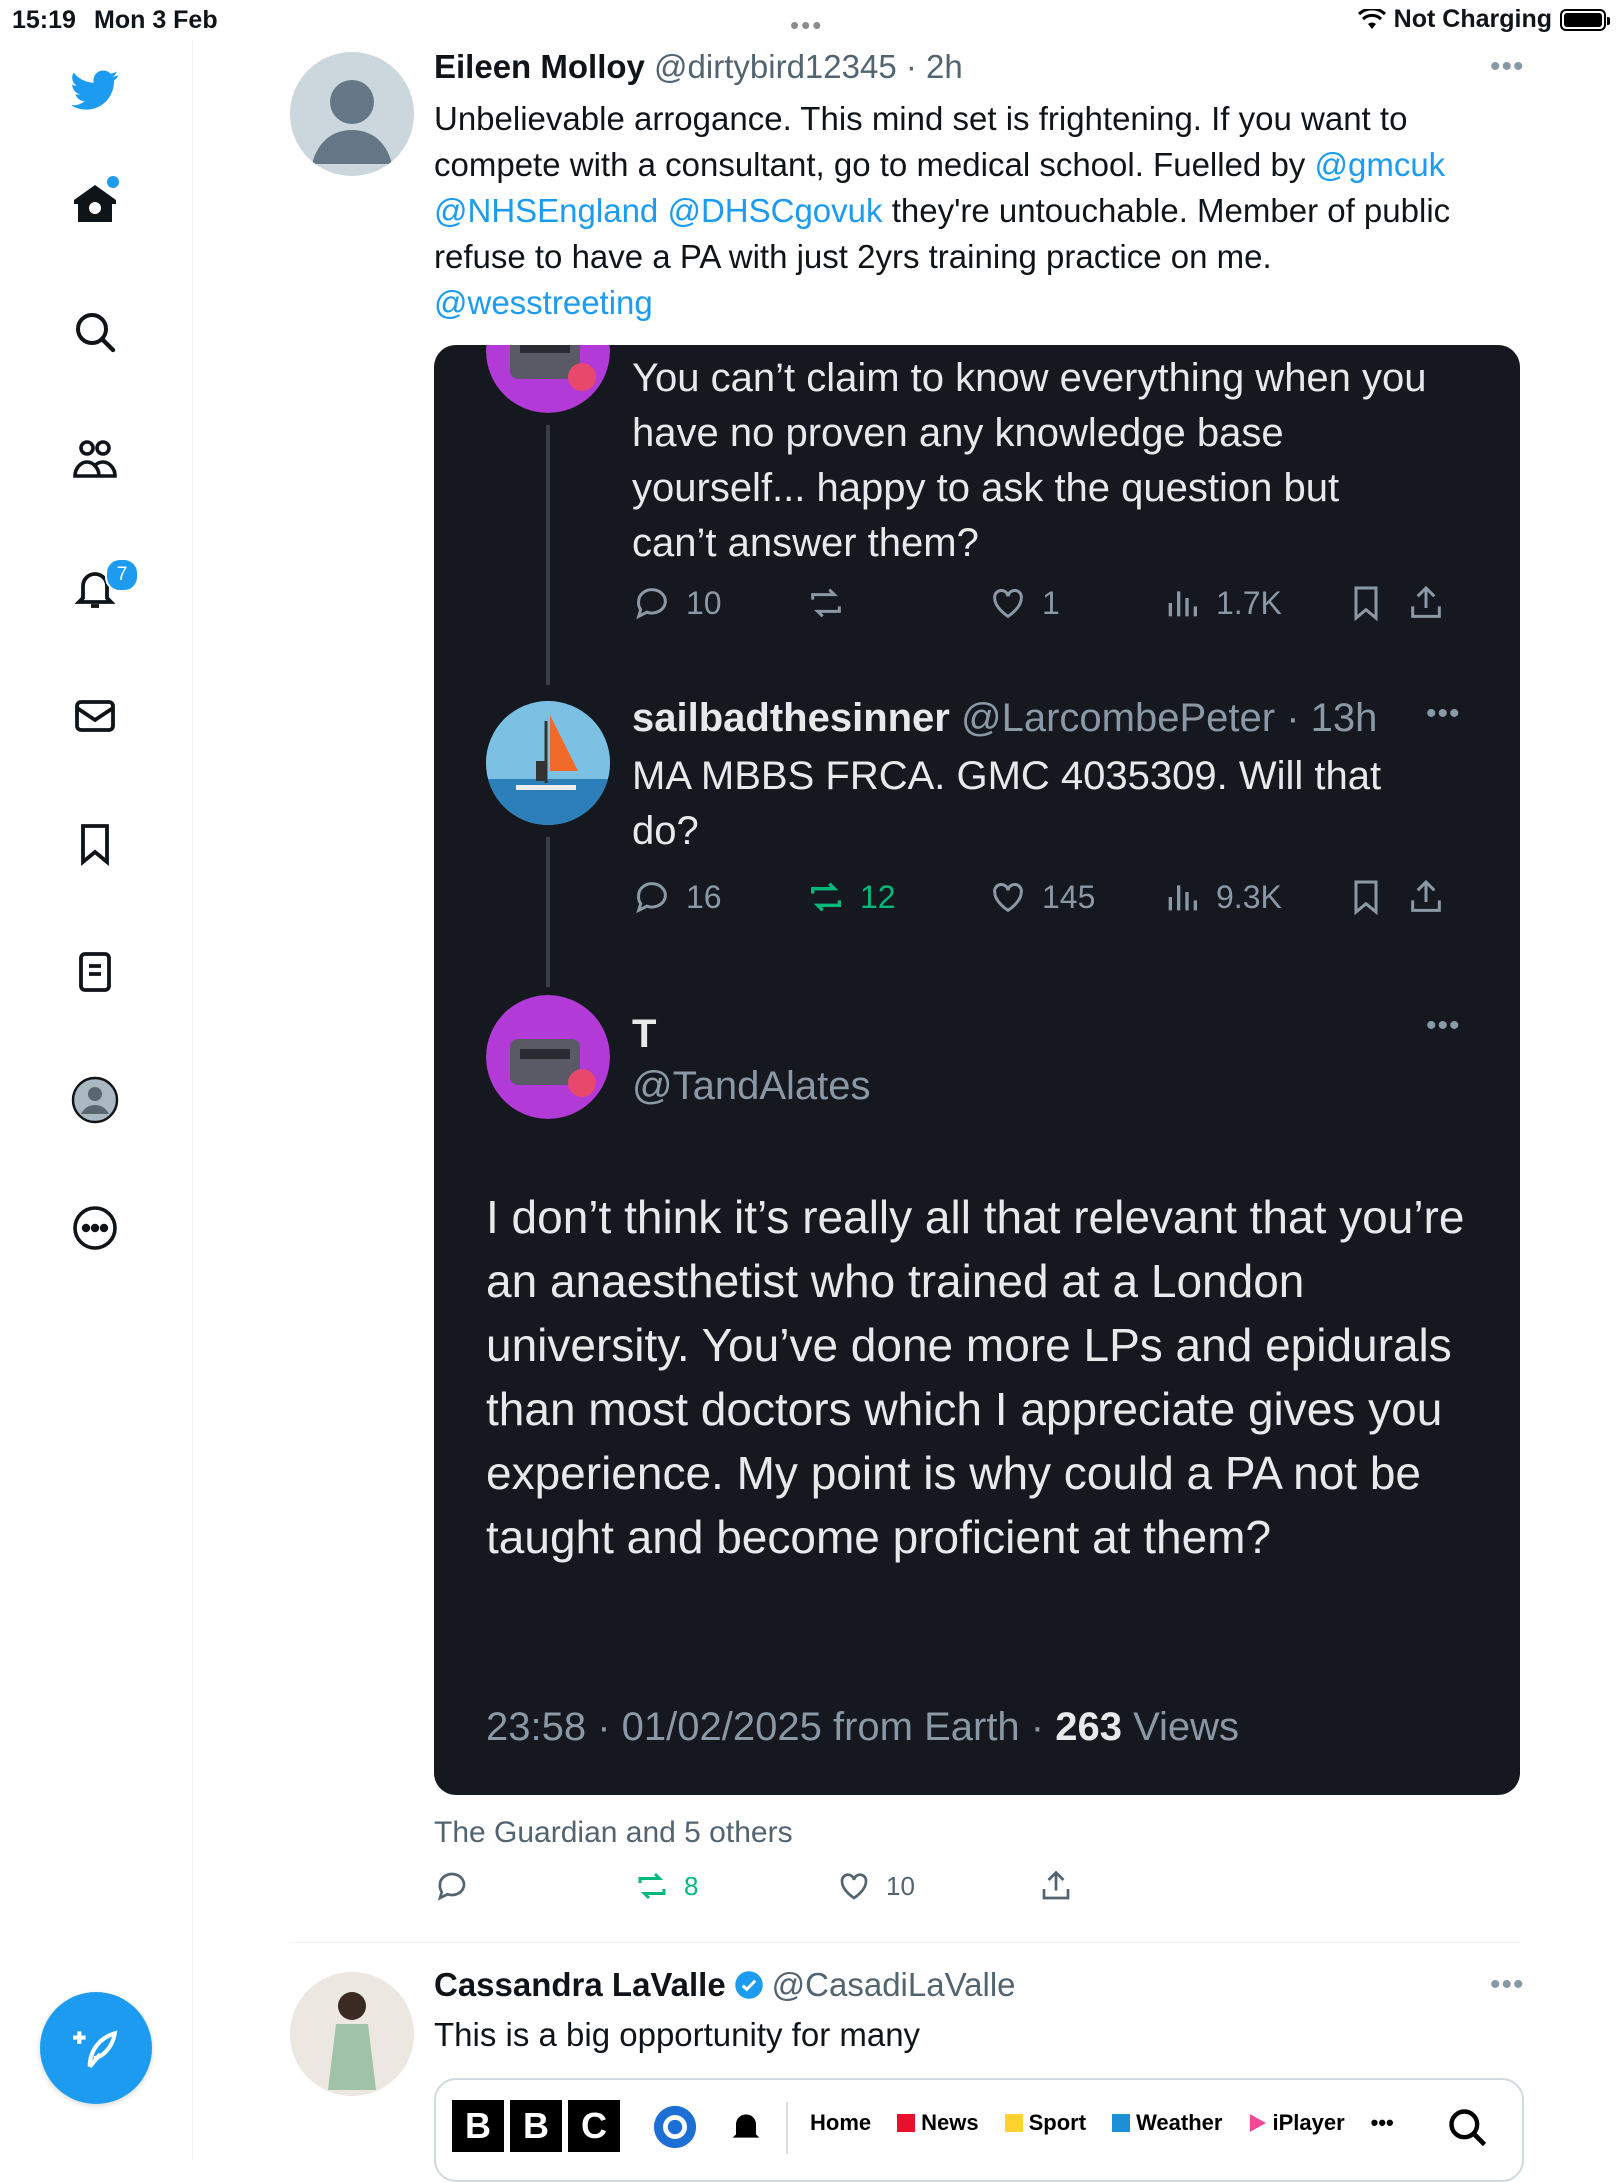  Describe the element at coordinates (97, 588) in the screenshot. I see `bell-icon: 7` at that location.